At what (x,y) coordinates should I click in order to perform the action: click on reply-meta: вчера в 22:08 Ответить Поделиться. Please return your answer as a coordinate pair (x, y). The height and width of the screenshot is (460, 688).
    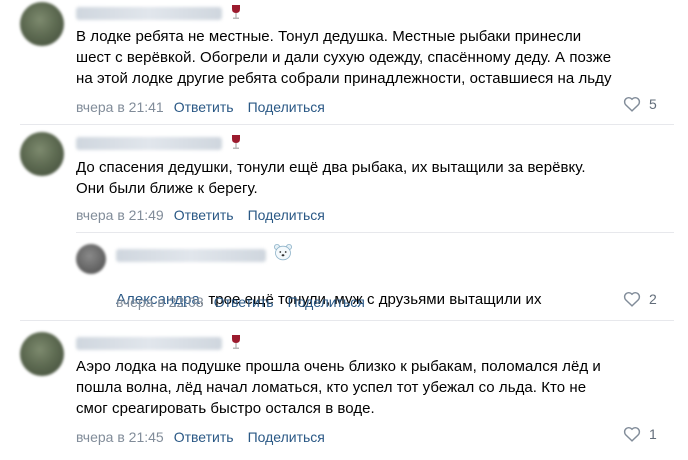
    Looking at the image, I should click on (240, 302).